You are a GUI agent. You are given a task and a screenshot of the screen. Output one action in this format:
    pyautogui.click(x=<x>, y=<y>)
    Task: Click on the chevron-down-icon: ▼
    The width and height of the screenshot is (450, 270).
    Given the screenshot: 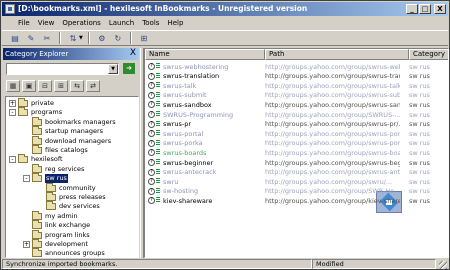 What is the action you would take?
    pyautogui.click(x=113, y=69)
    